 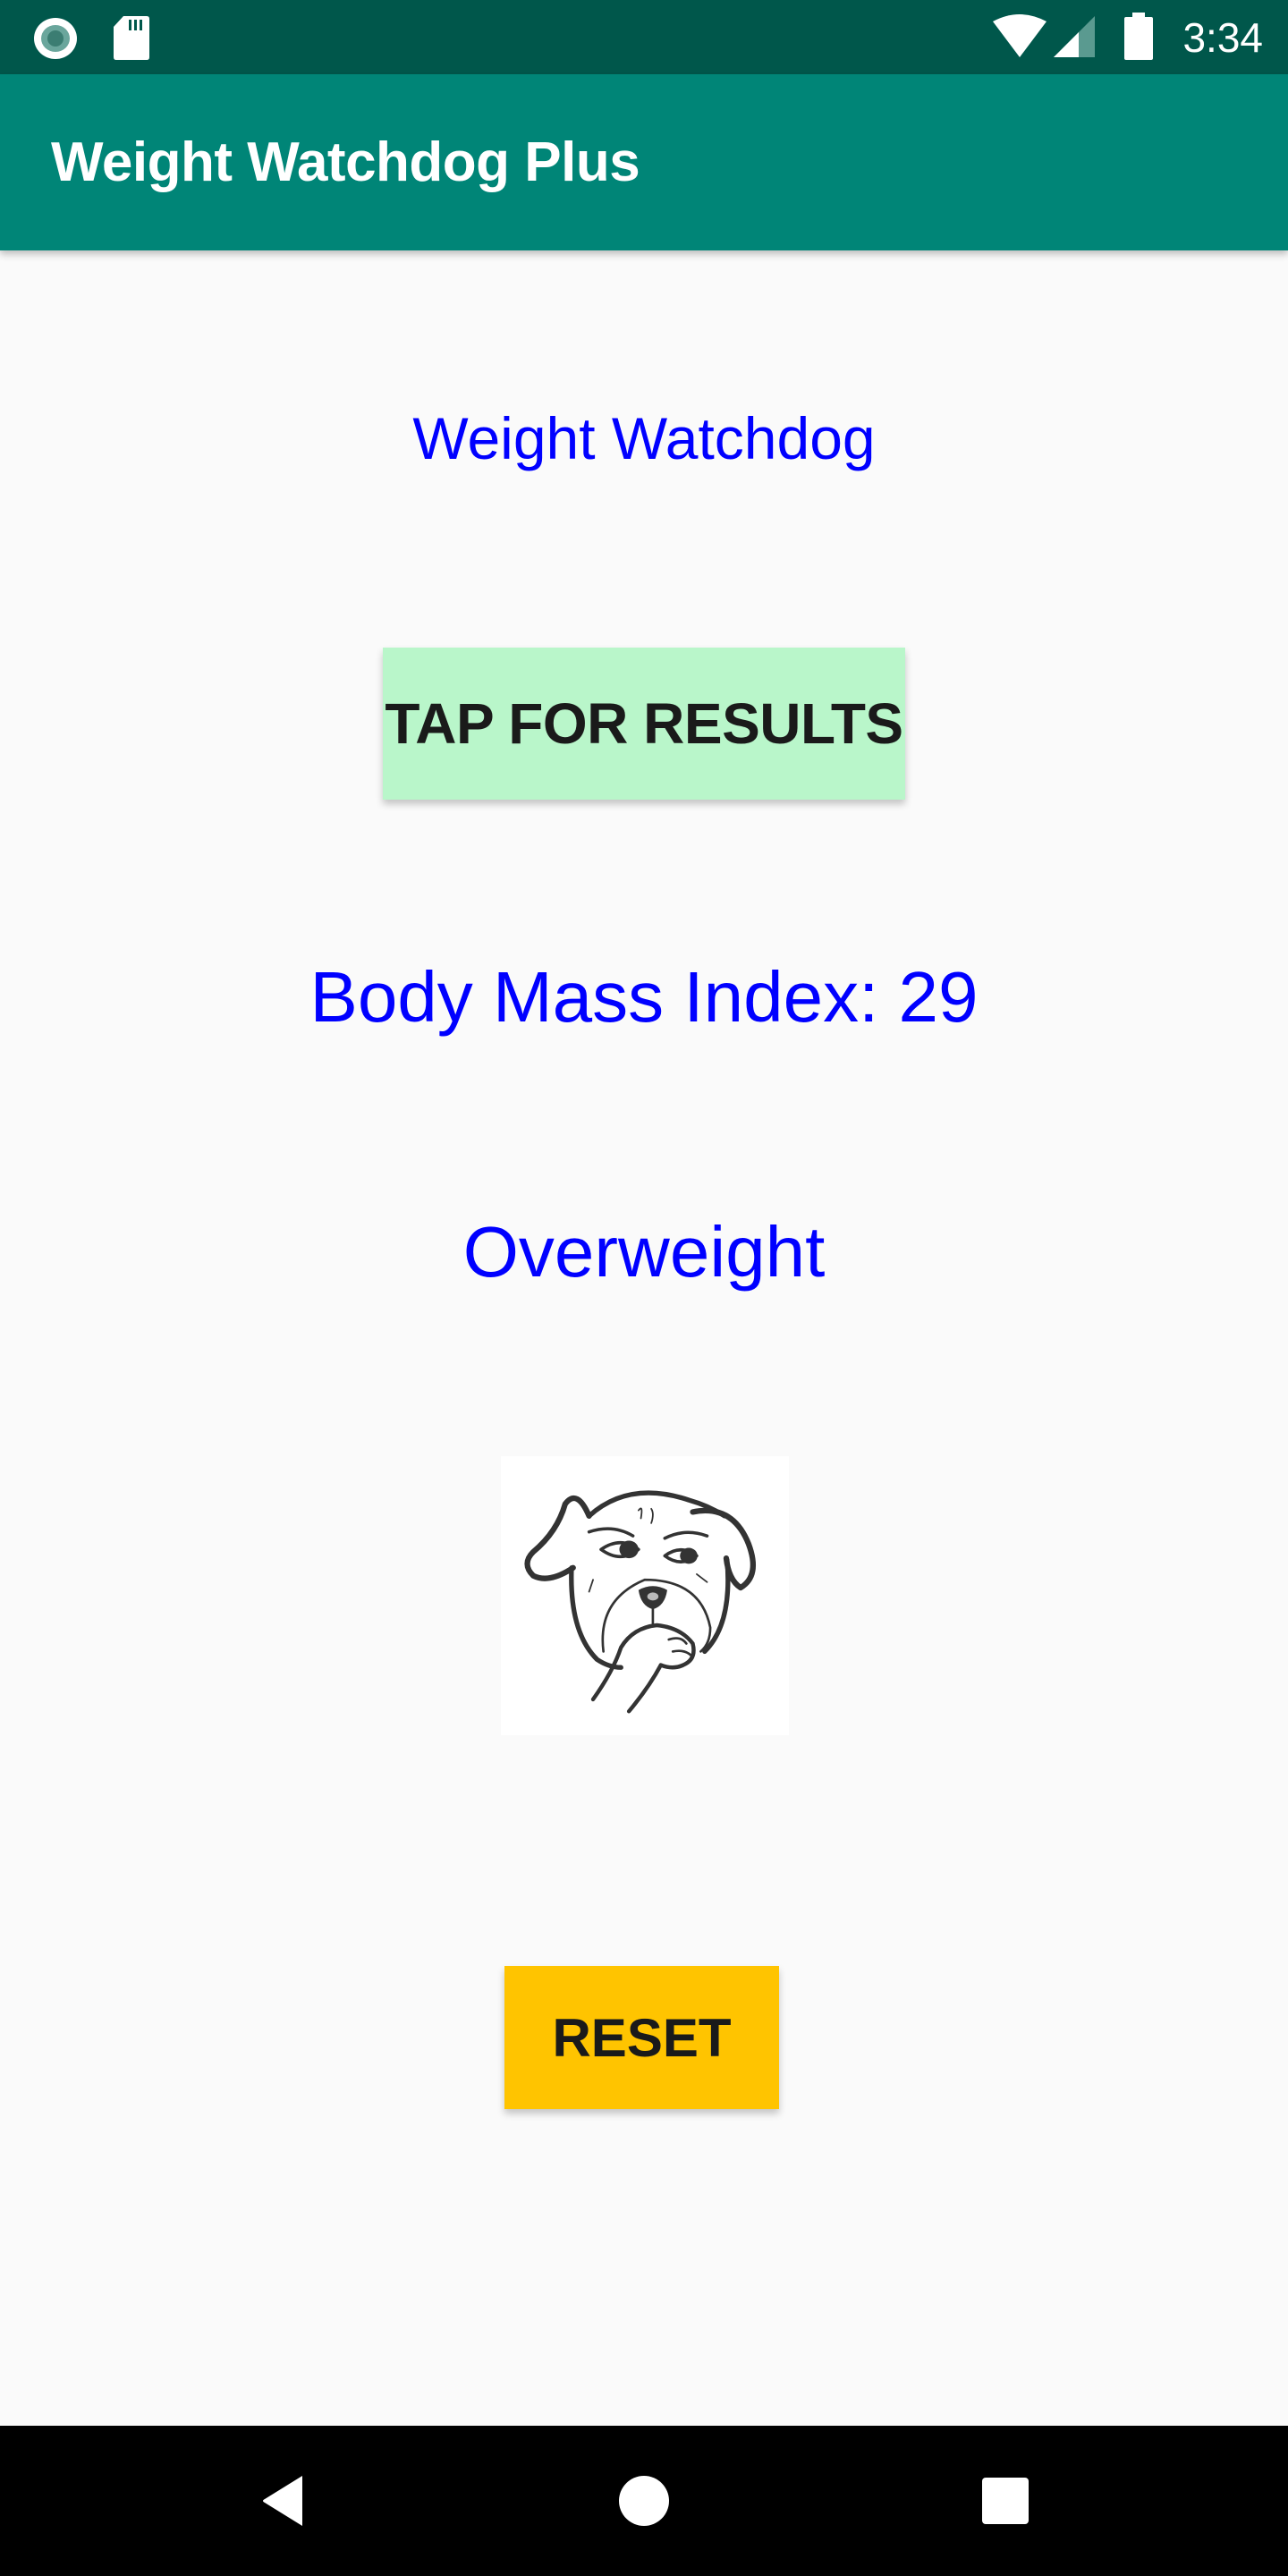 I want to click on app-title: Weight Watchdog Plus, so click(x=345, y=162).